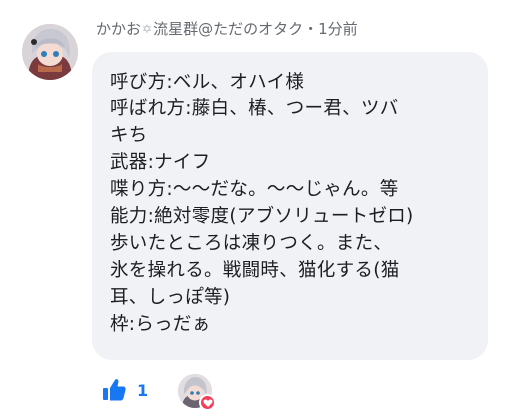 The width and height of the screenshot is (512, 419). What do you see at coordinates (197, 393) in the screenshot?
I see `reactor-avatar` at bounding box center [197, 393].